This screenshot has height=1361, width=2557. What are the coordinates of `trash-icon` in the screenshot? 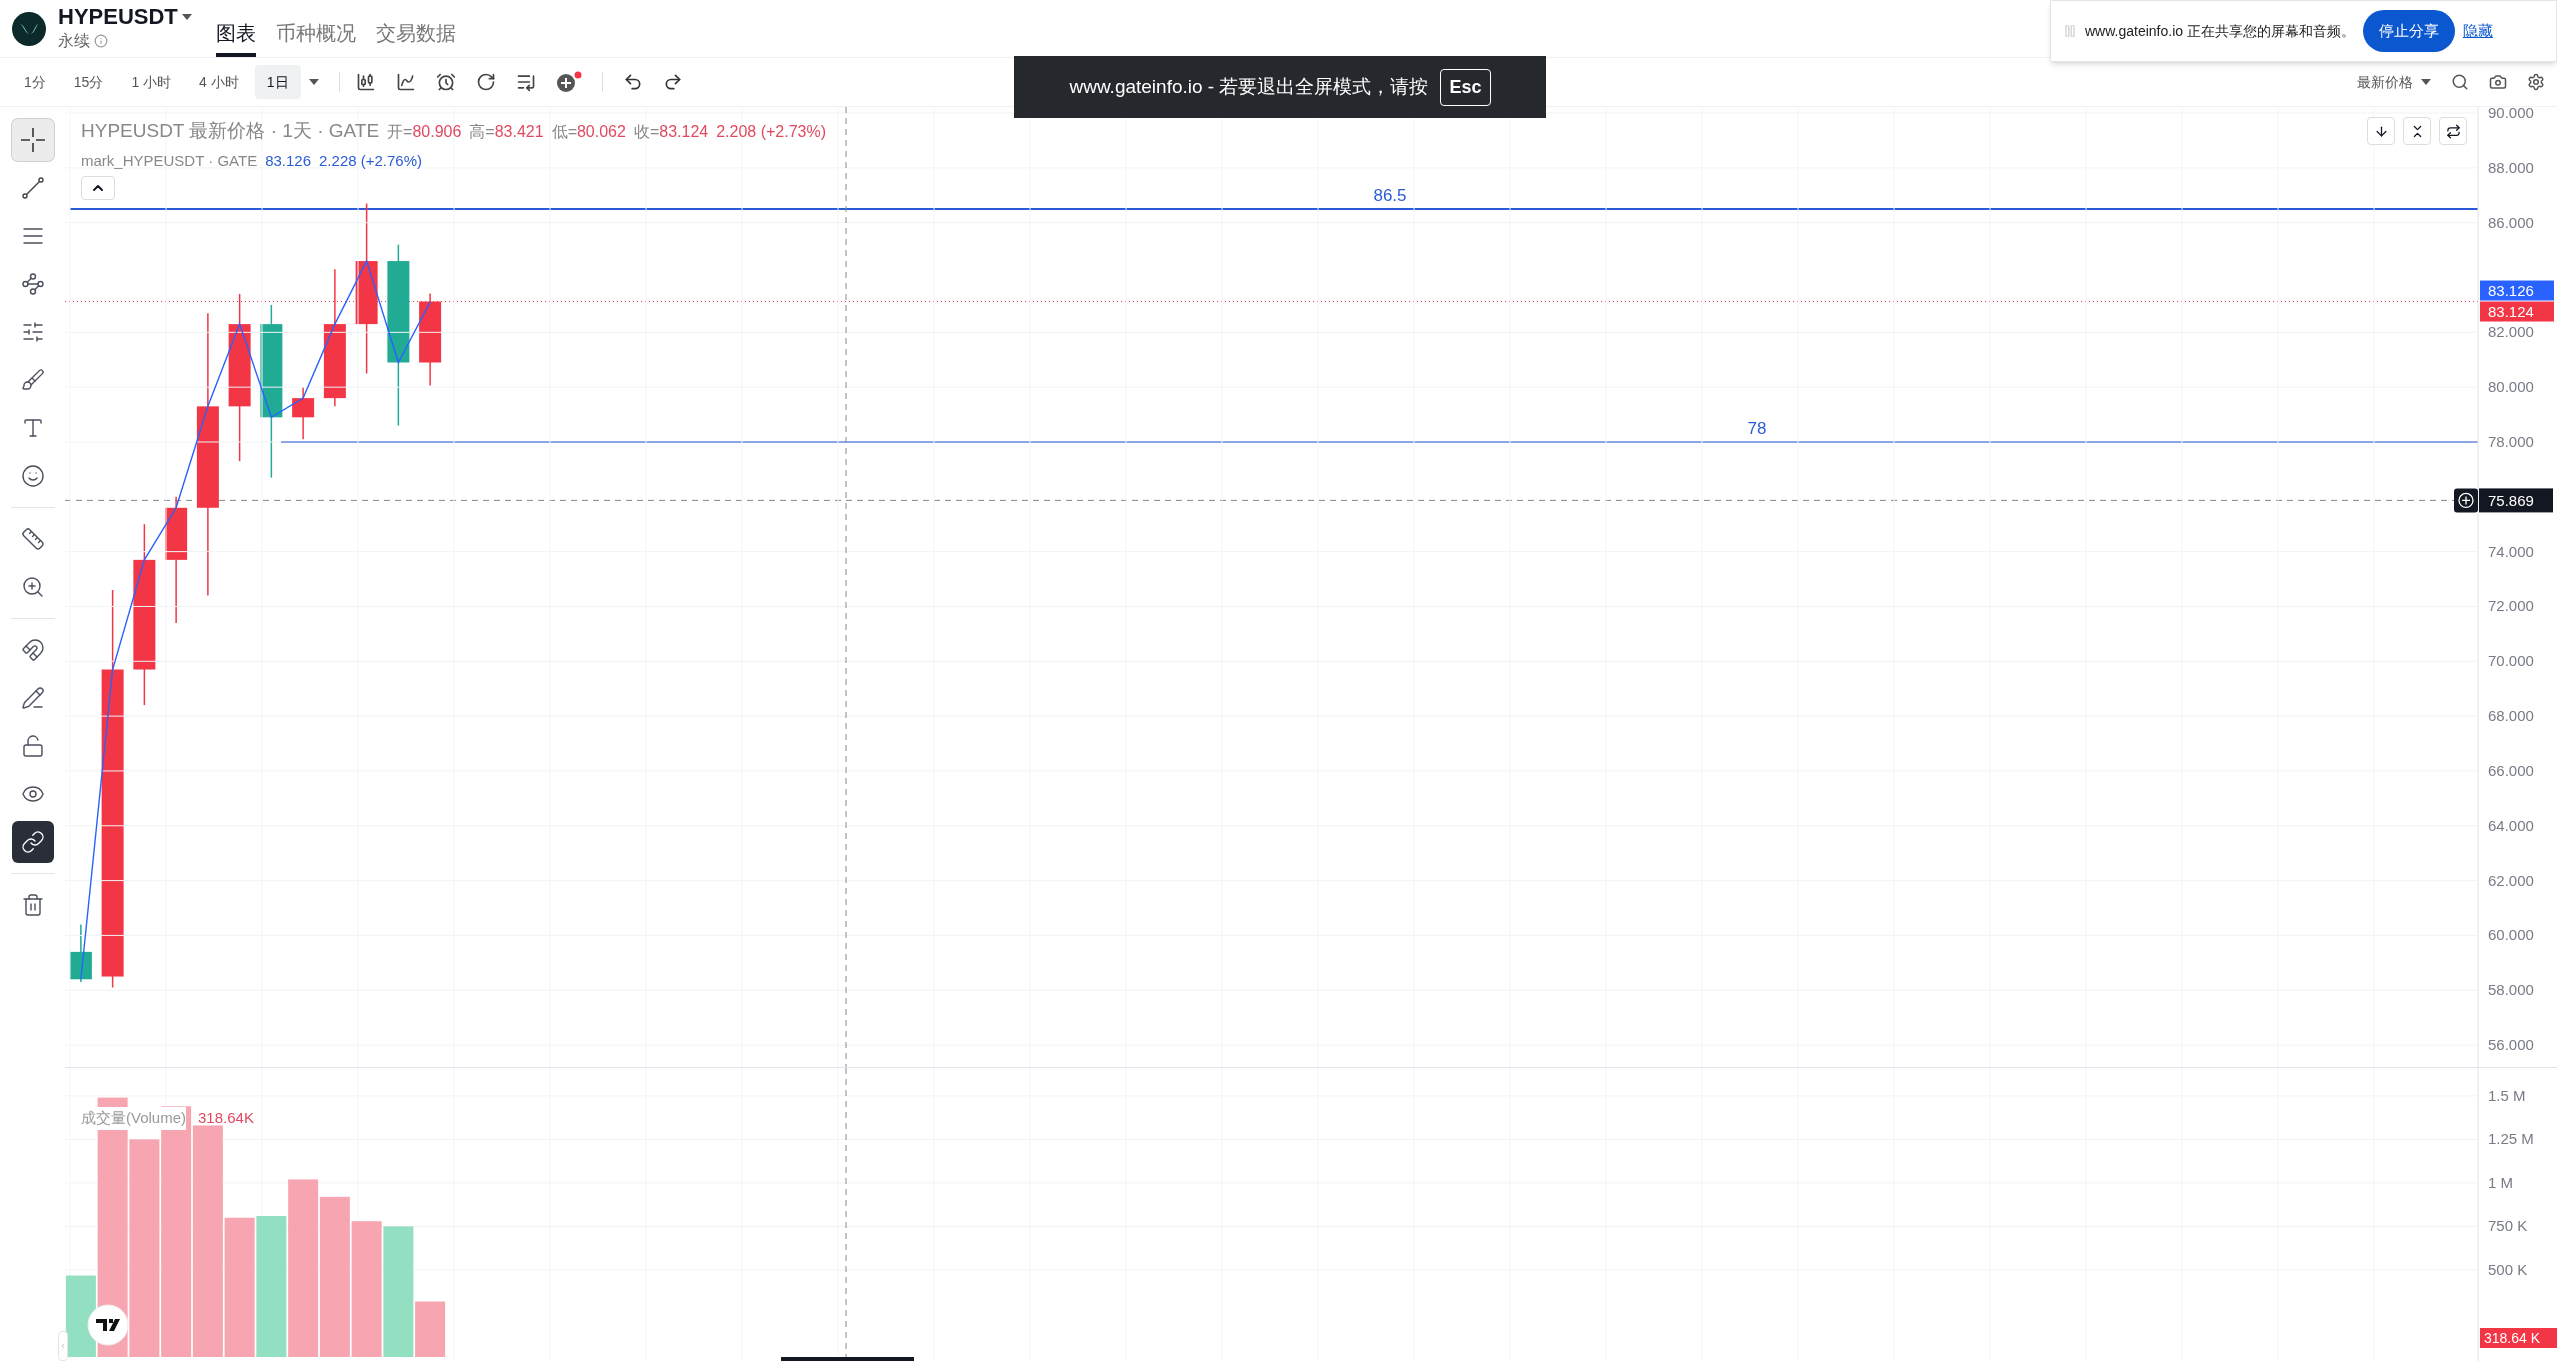 It's located at (32, 905).